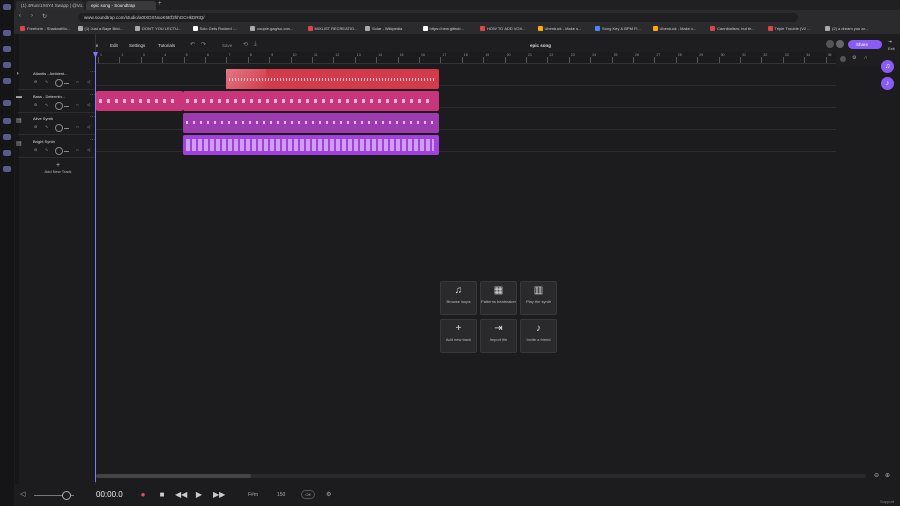 This screenshot has height=506, width=900. Describe the element at coordinates (181, 495) in the screenshot. I see `rewind-icon: ◀◀` at that location.